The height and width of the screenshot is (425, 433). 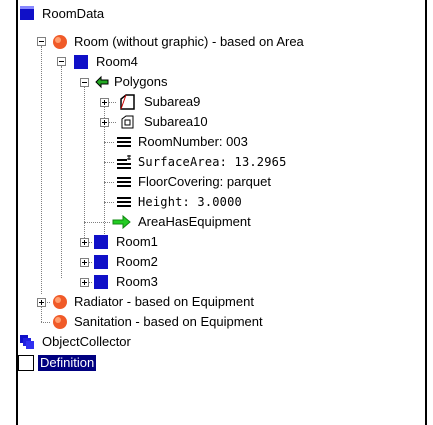 What do you see at coordinates (189, 41) in the screenshot?
I see `tree-label: Room (without graphic) - based on Area` at bounding box center [189, 41].